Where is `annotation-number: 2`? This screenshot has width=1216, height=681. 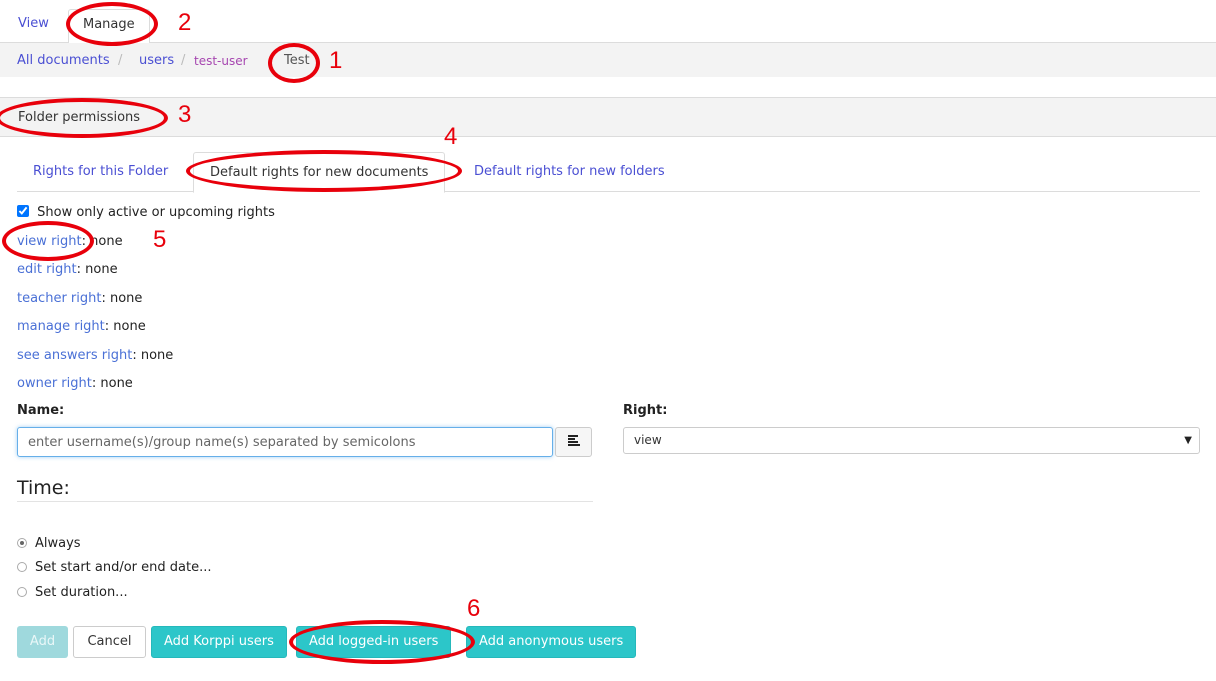 annotation-number: 2 is located at coordinates (185, 22).